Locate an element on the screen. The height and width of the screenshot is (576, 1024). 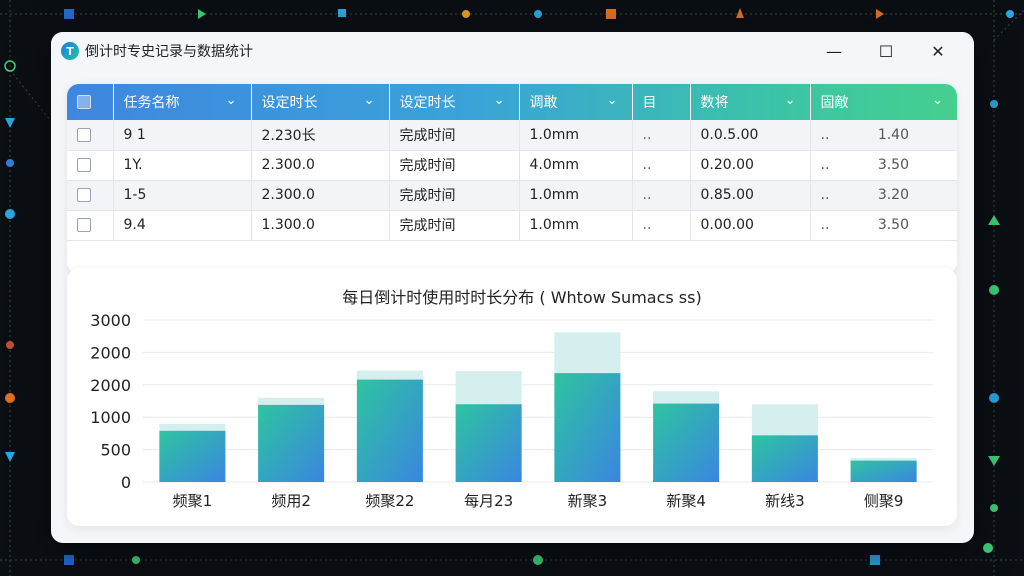
cell-task-name: 9.4 is located at coordinates (182, 225).